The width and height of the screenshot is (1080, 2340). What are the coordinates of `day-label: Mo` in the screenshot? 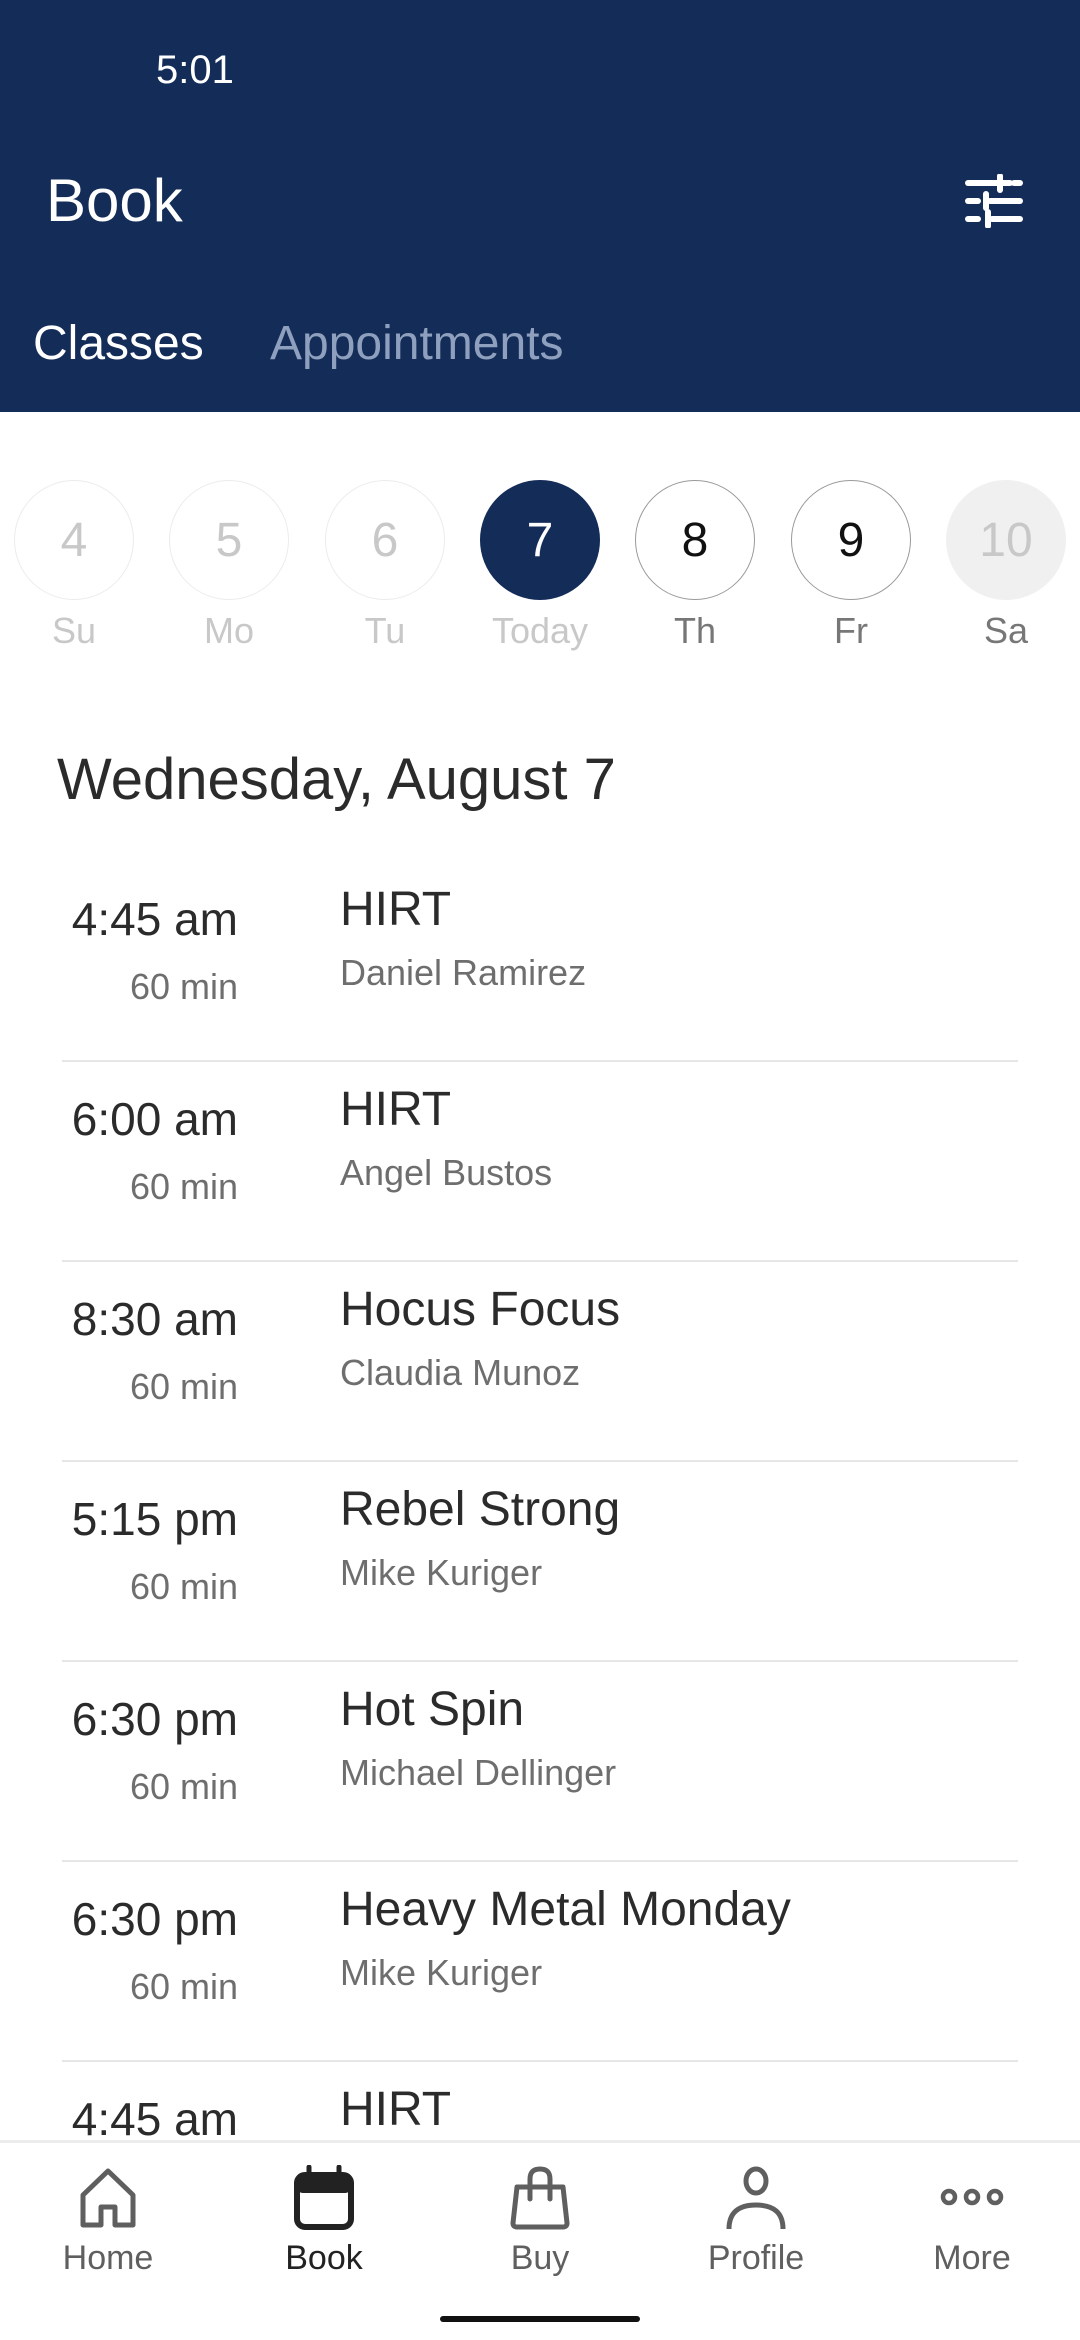 It's located at (228, 630).